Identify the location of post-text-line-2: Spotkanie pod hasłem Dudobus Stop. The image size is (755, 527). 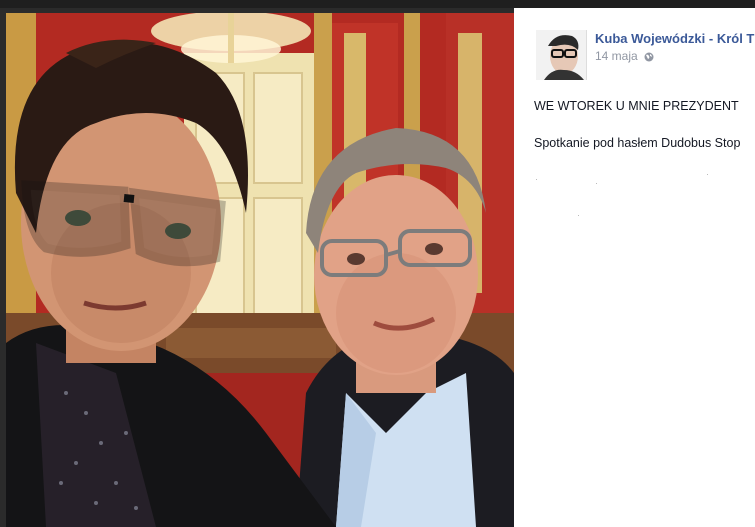
(637, 143).